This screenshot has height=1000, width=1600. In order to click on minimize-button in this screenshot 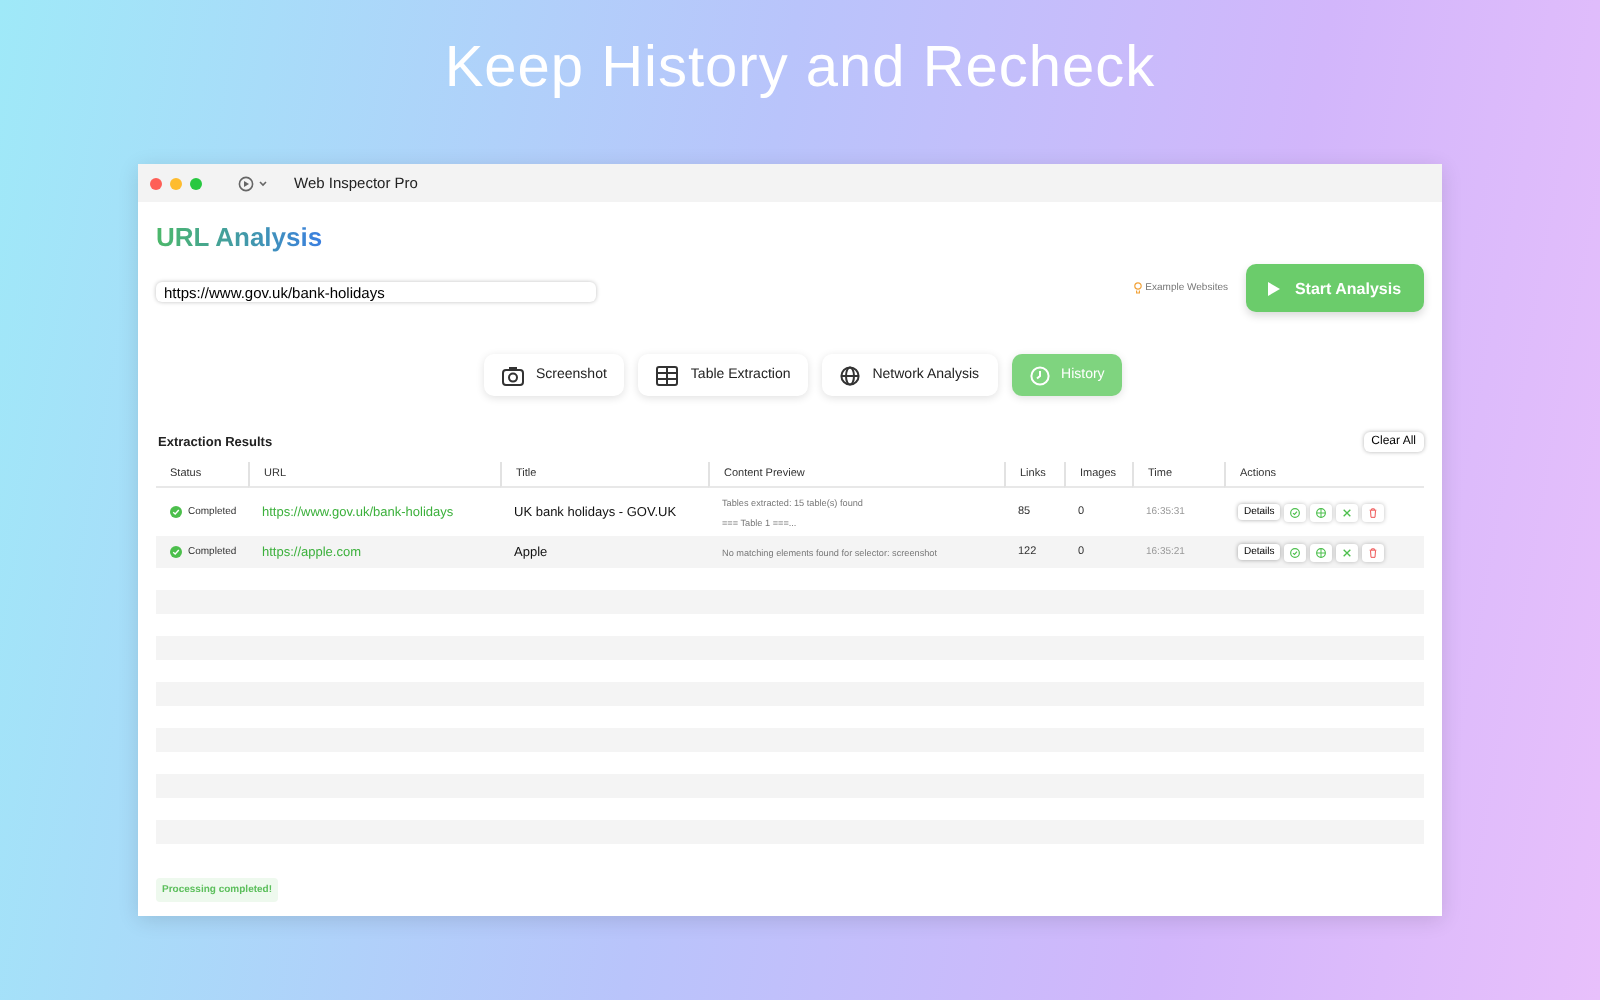, I will do `click(176, 183)`.